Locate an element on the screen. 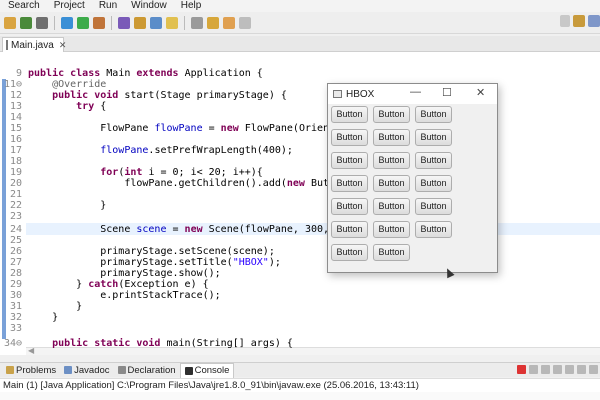 The height and width of the screenshot is (400, 600). console-icon is located at coordinates (188, 370).